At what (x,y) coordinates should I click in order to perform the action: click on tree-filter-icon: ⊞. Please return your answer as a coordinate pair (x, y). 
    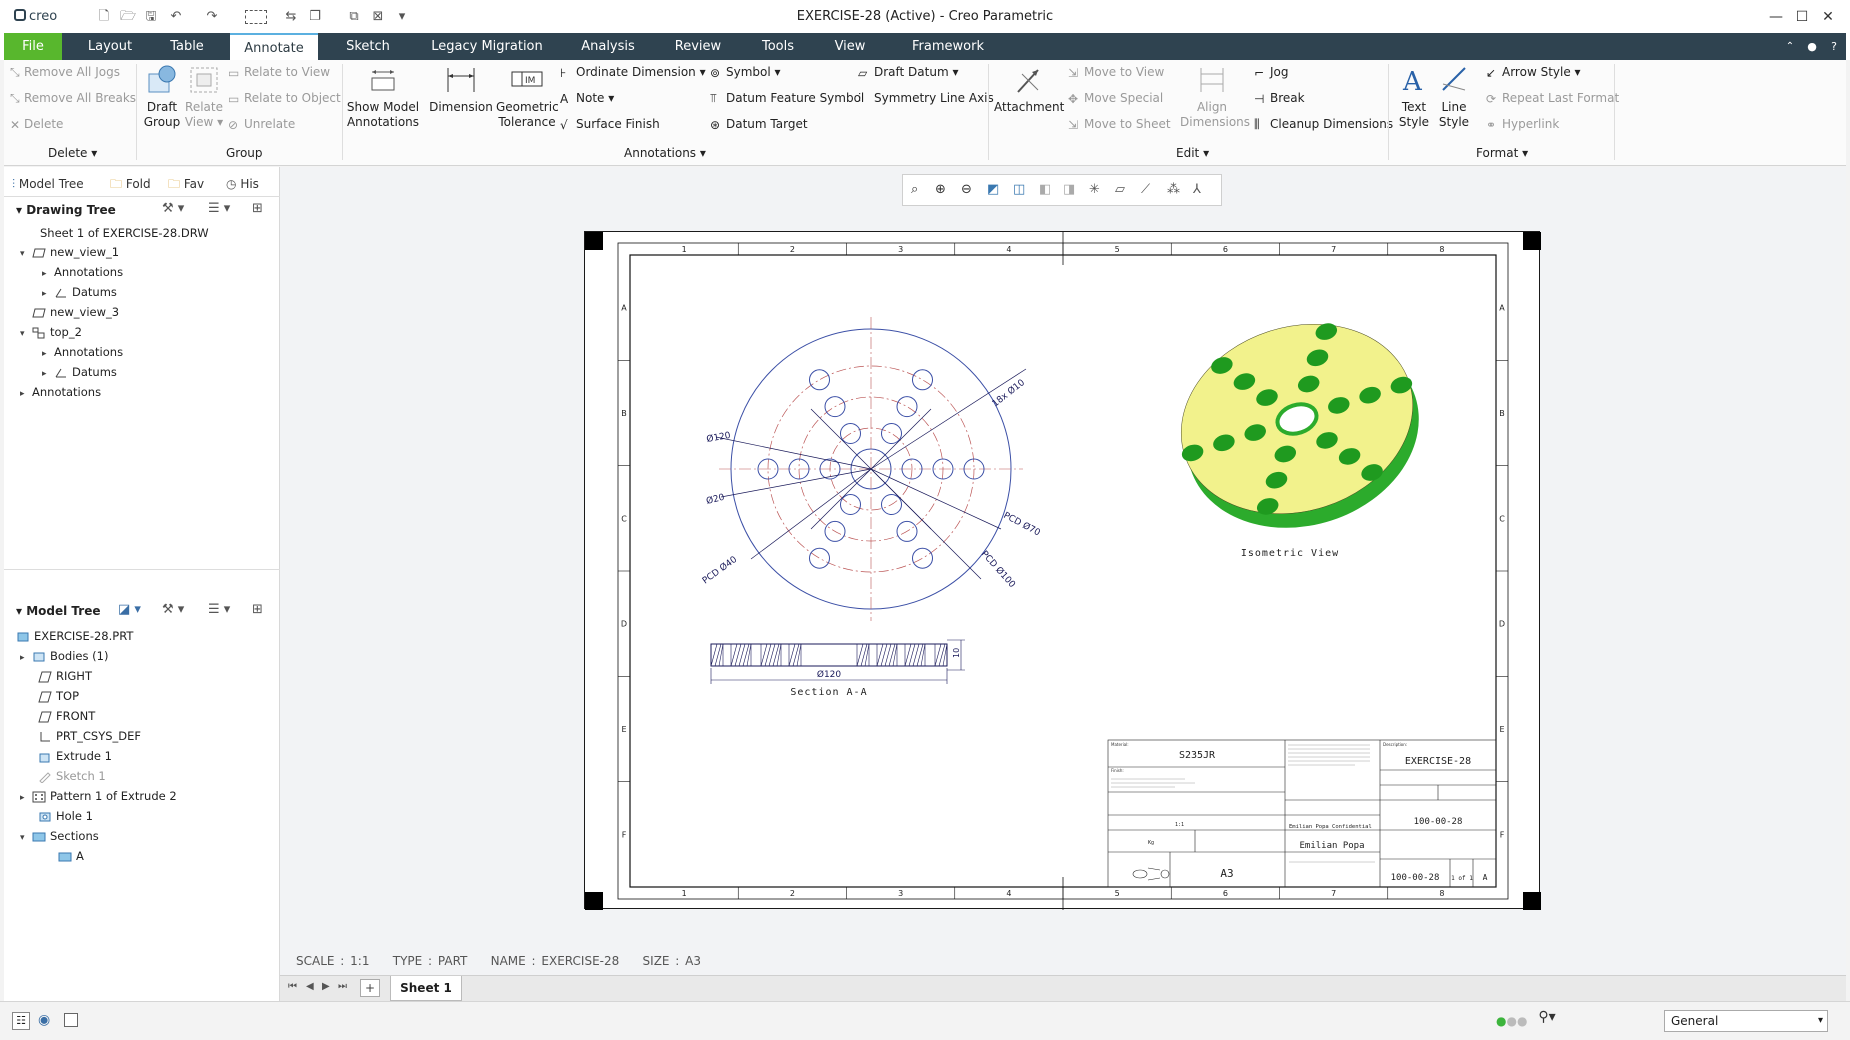
    Looking at the image, I should click on (257, 208).